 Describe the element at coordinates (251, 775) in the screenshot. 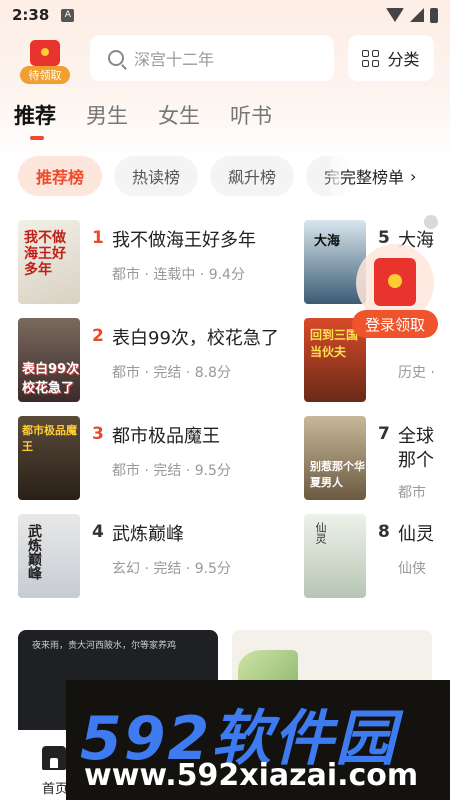

I see `watermark-url: www.592xiazai.com` at that location.